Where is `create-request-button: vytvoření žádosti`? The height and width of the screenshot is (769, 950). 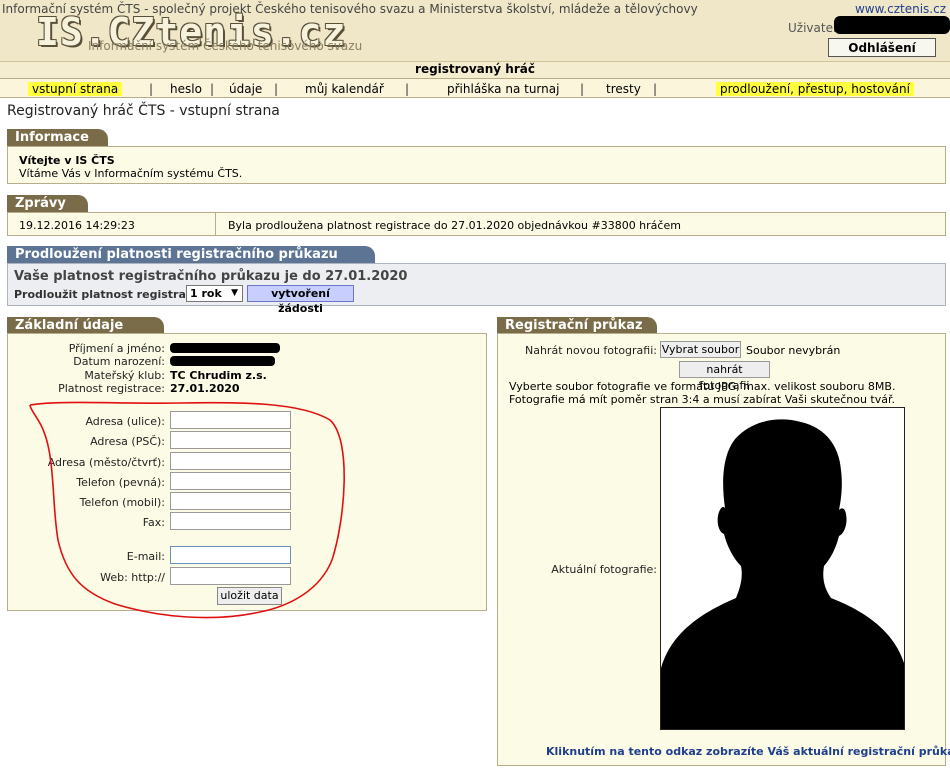 create-request-button: vytvoření žádosti is located at coordinates (300, 300).